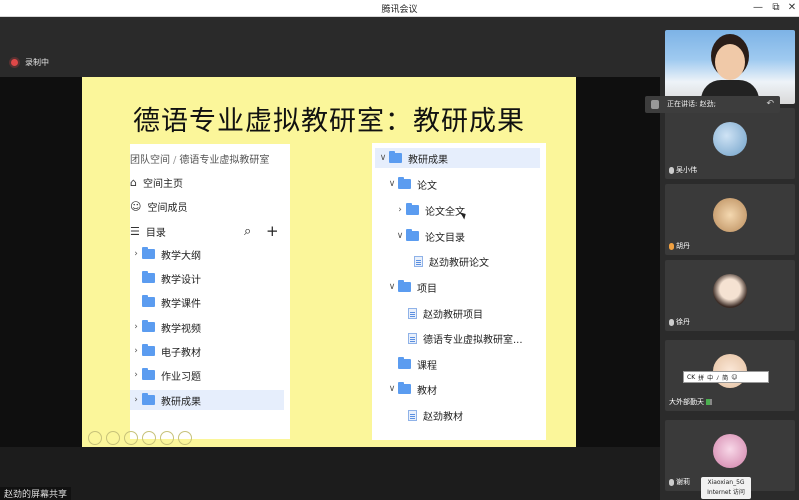 This screenshot has width=799, height=500. I want to click on tree-row: 赵劲教研论文, so click(451, 261).